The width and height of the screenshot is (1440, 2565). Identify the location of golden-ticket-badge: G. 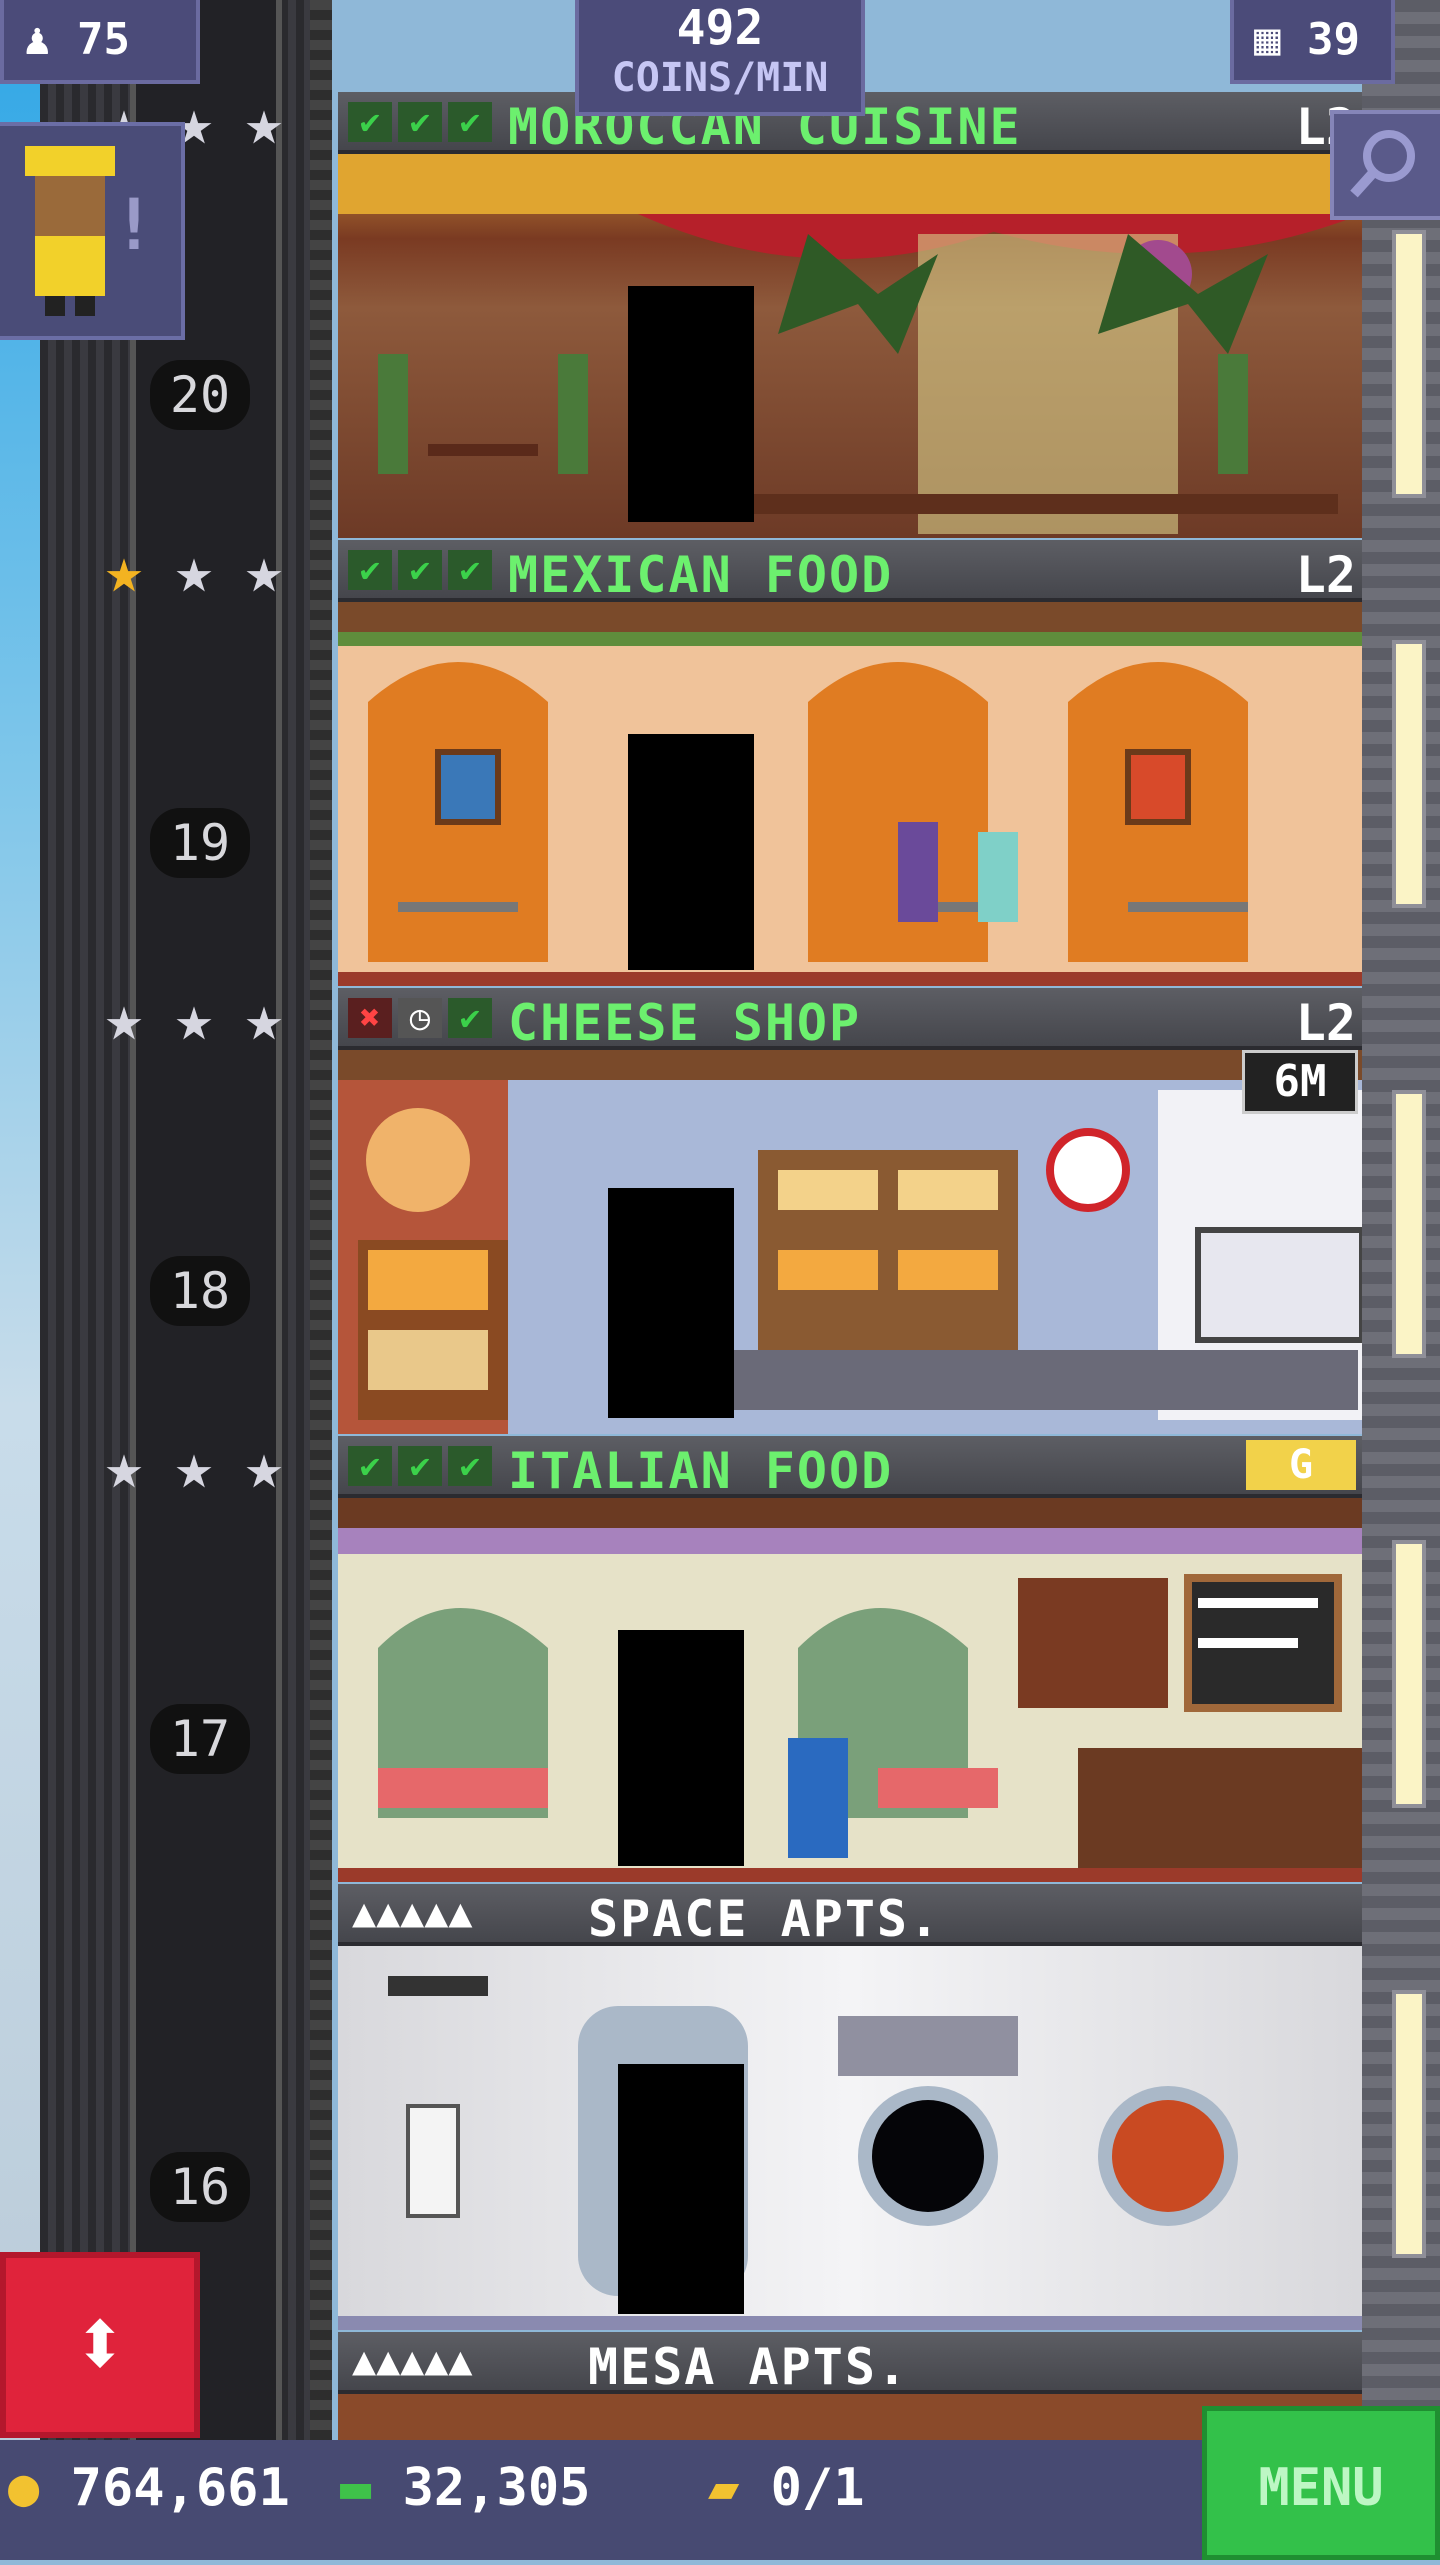
(1301, 1465).